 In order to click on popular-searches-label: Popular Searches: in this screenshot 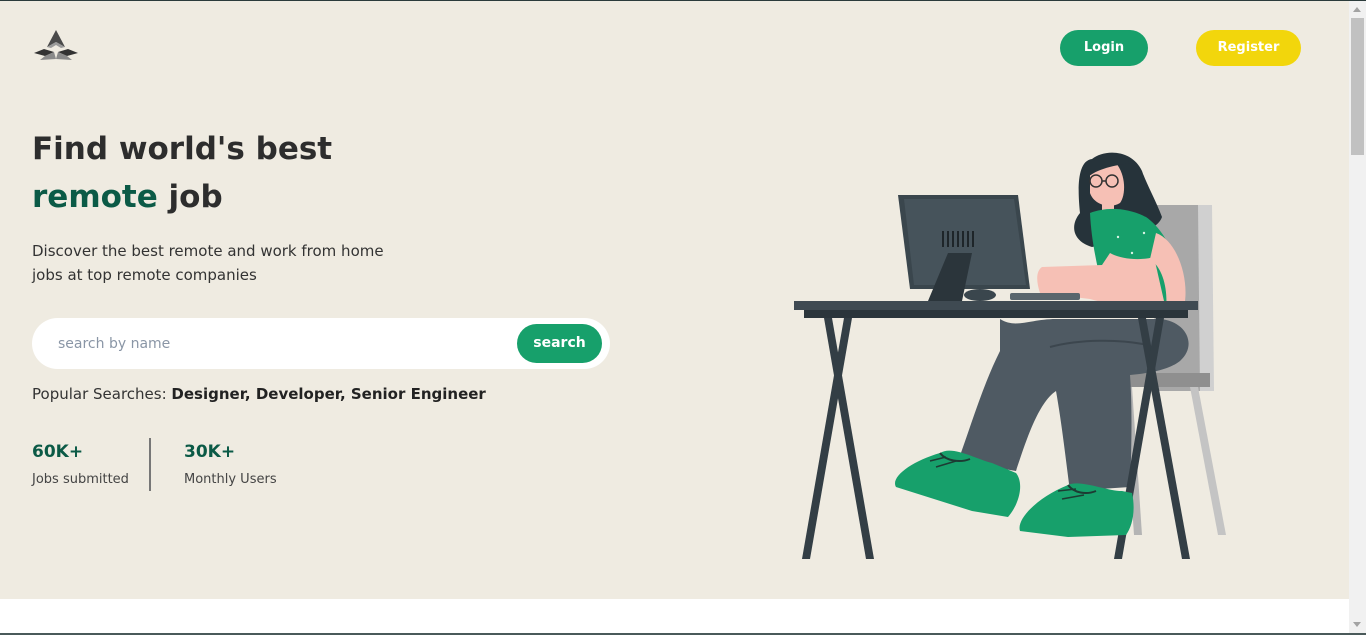, I will do `click(102, 394)`.